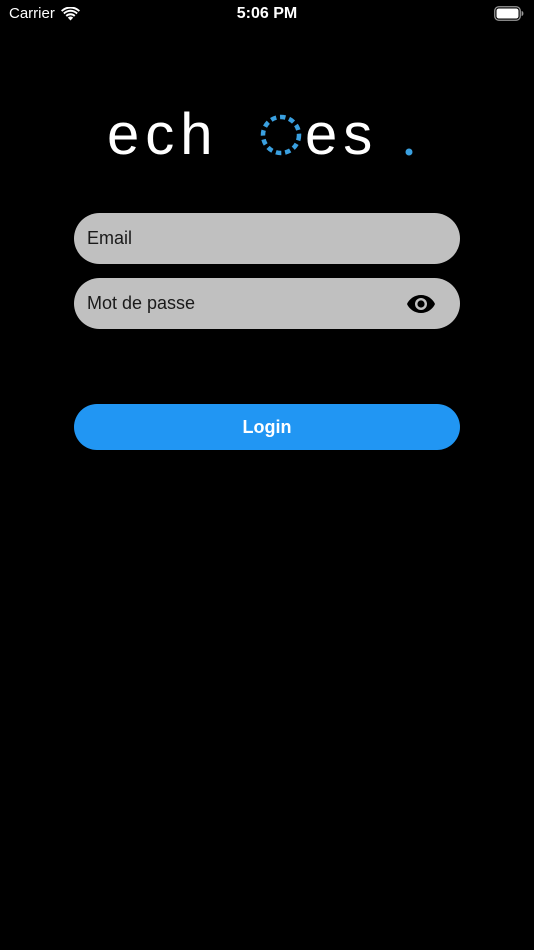  I want to click on logo-dotted-o-icon, so click(281, 135).